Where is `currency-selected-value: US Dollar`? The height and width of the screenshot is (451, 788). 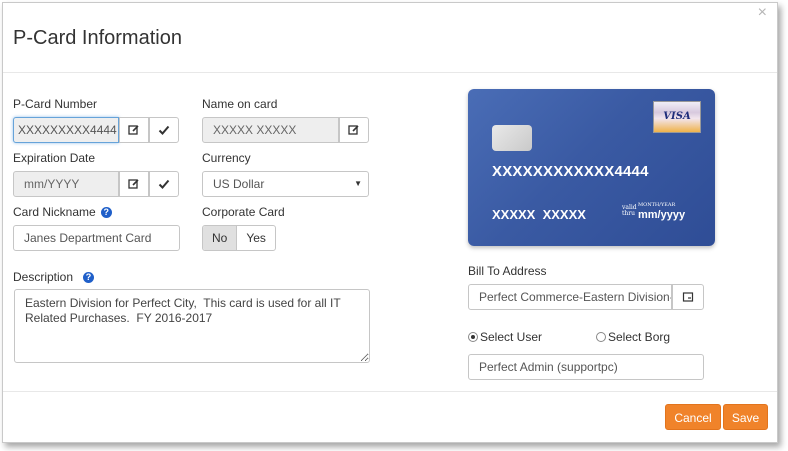
currency-selected-value: US Dollar is located at coordinates (239, 184).